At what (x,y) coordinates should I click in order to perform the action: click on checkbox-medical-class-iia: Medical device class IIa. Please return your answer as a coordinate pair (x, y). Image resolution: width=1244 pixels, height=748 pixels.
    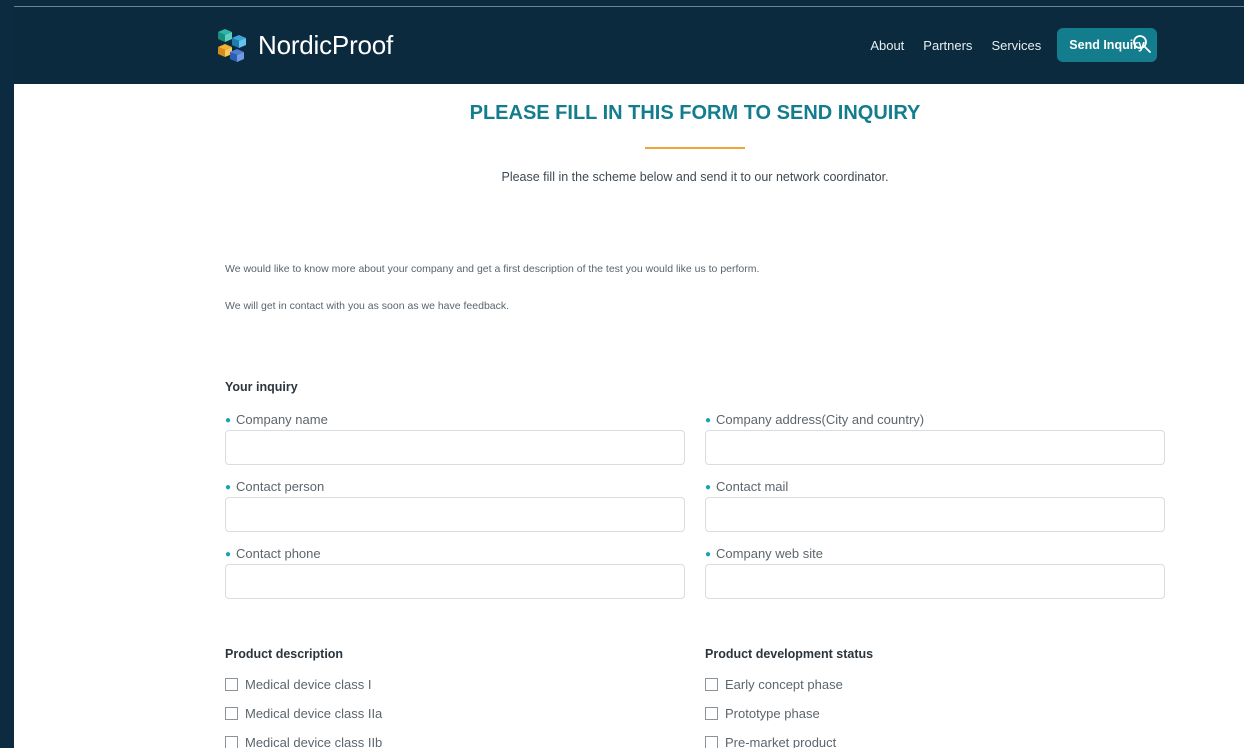
    Looking at the image, I should click on (303, 713).